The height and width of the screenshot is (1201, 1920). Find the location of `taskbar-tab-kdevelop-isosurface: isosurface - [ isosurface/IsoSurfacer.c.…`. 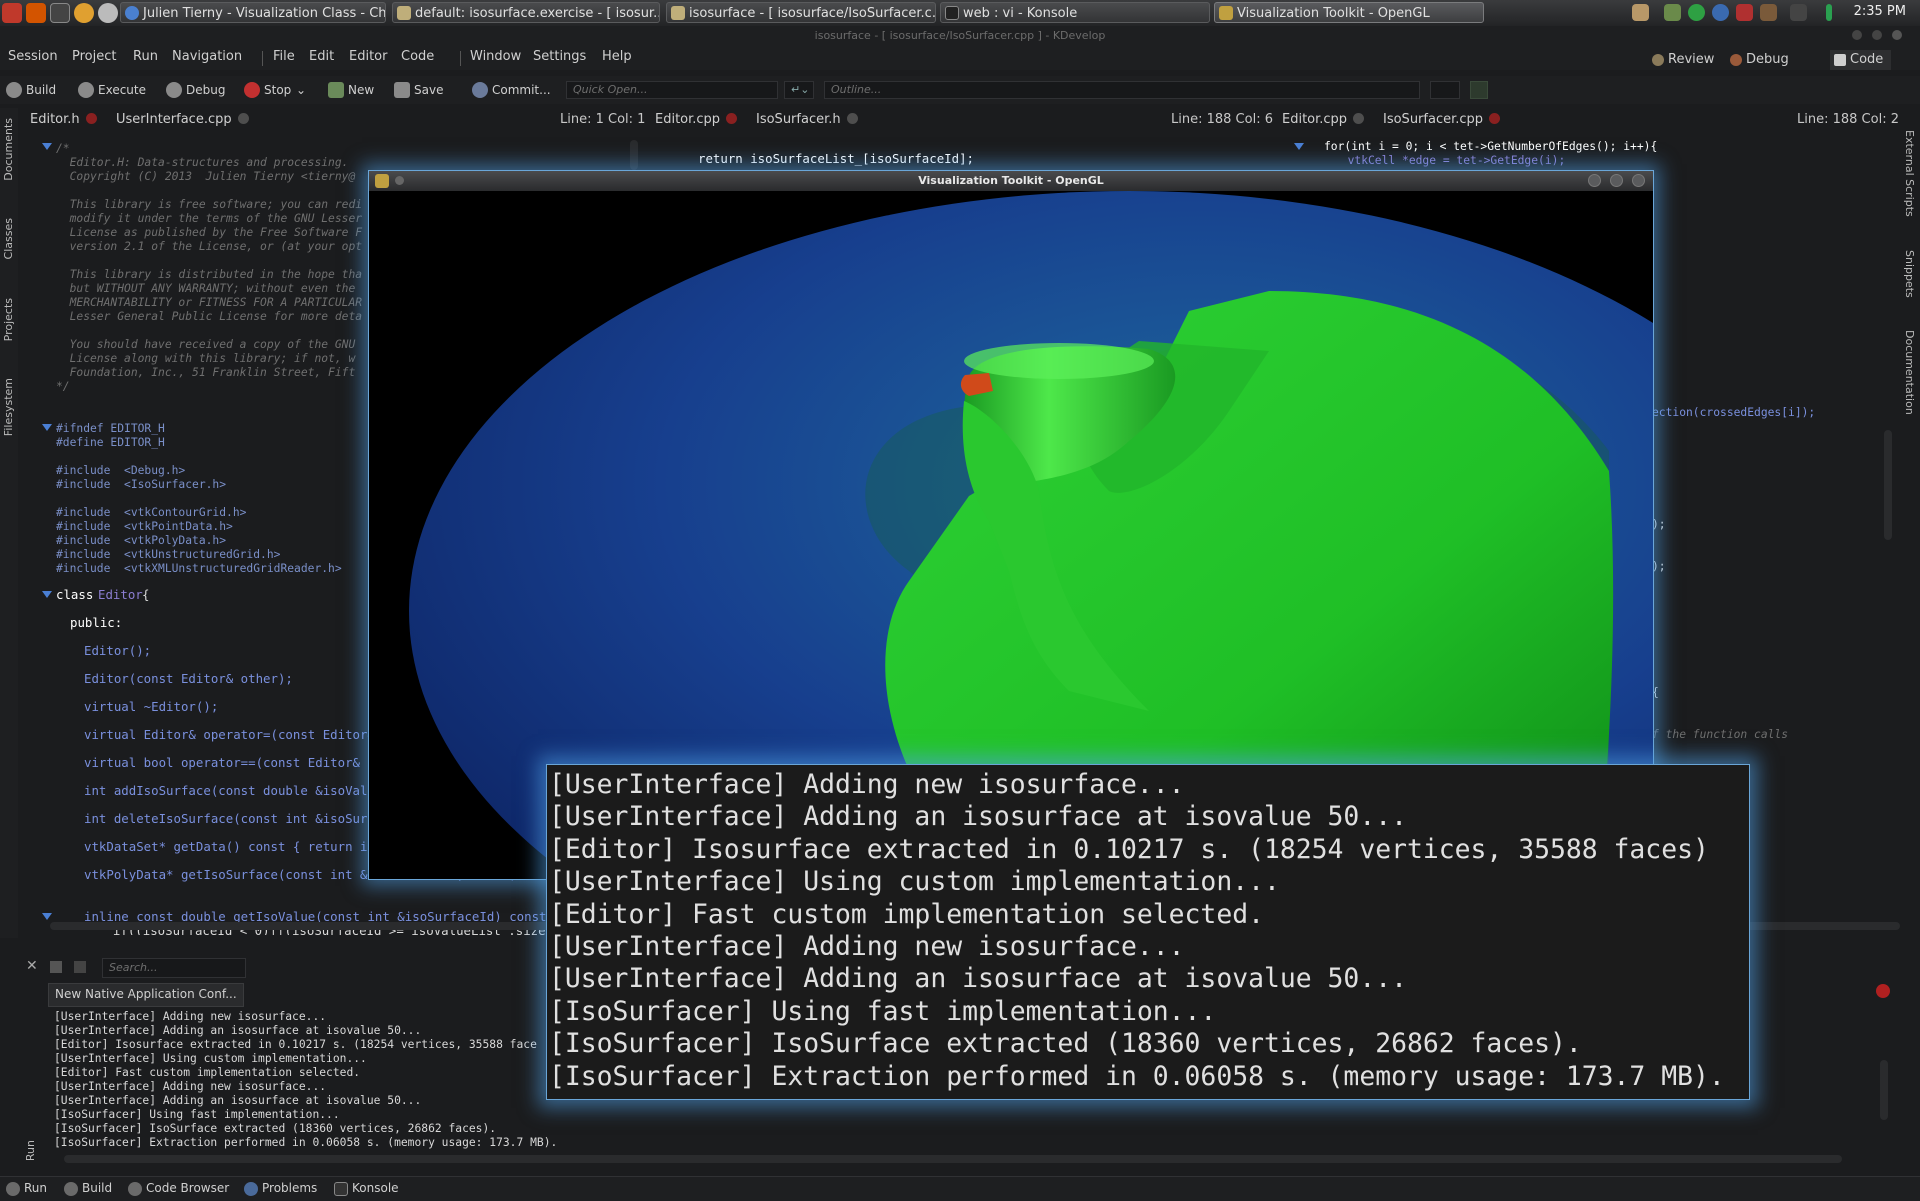

taskbar-tab-kdevelop-isosurface: isosurface - [ isosurface/IsoSurfacer.c.… is located at coordinates (801, 12).